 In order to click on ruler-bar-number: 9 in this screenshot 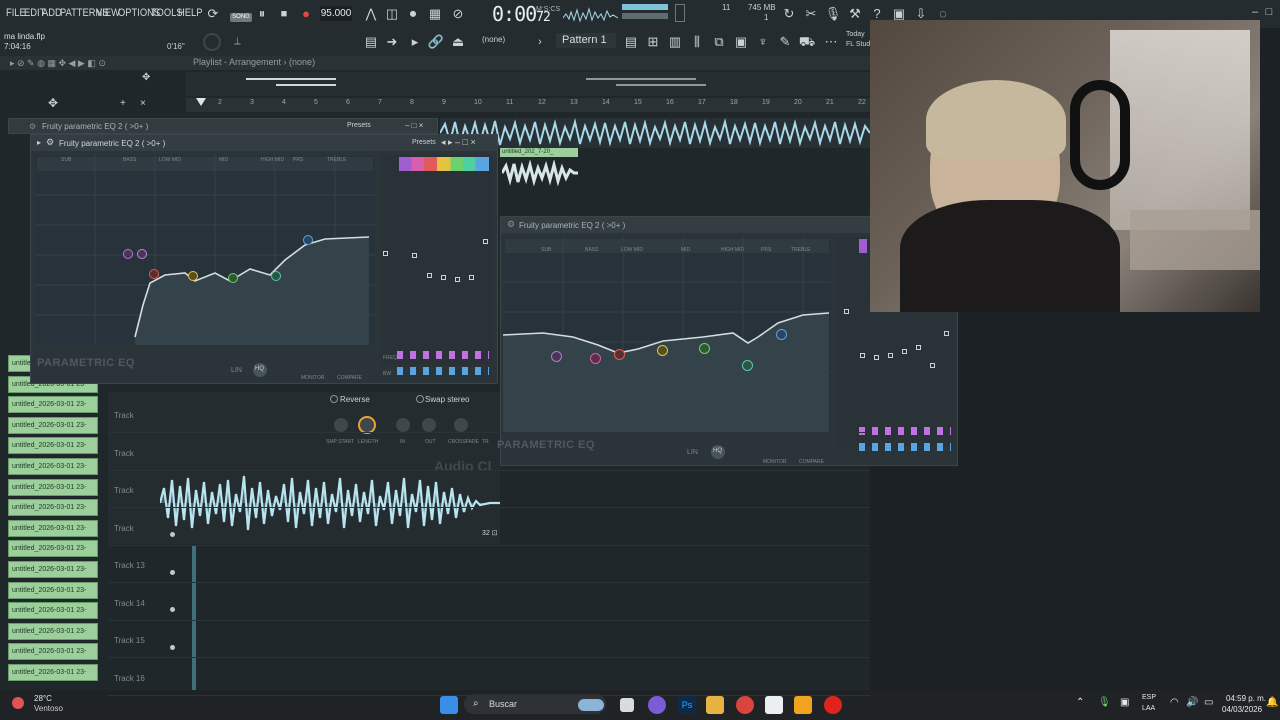, I will do `click(444, 102)`.